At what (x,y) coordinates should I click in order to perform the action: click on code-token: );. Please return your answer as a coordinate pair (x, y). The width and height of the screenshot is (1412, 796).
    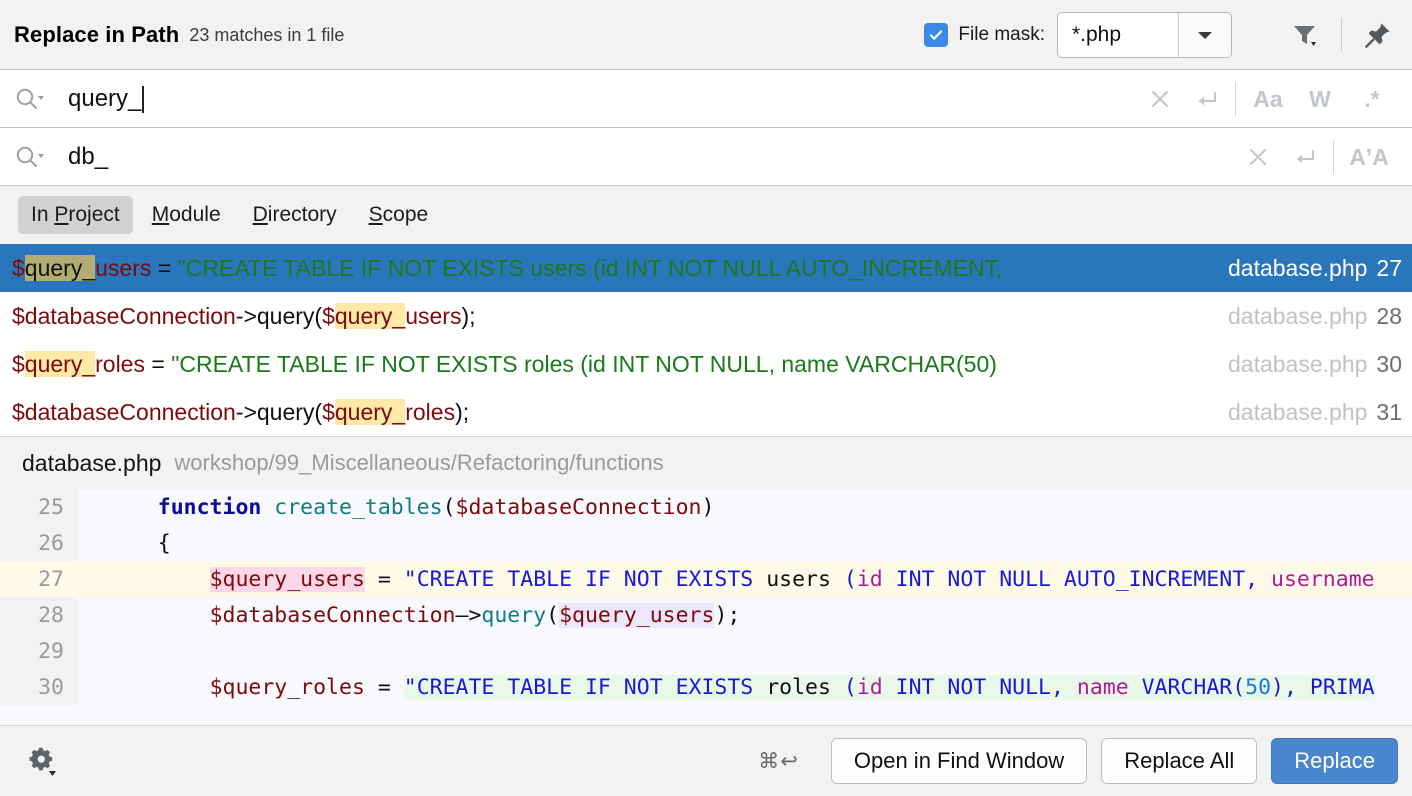
    Looking at the image, I should click on (727, 615).